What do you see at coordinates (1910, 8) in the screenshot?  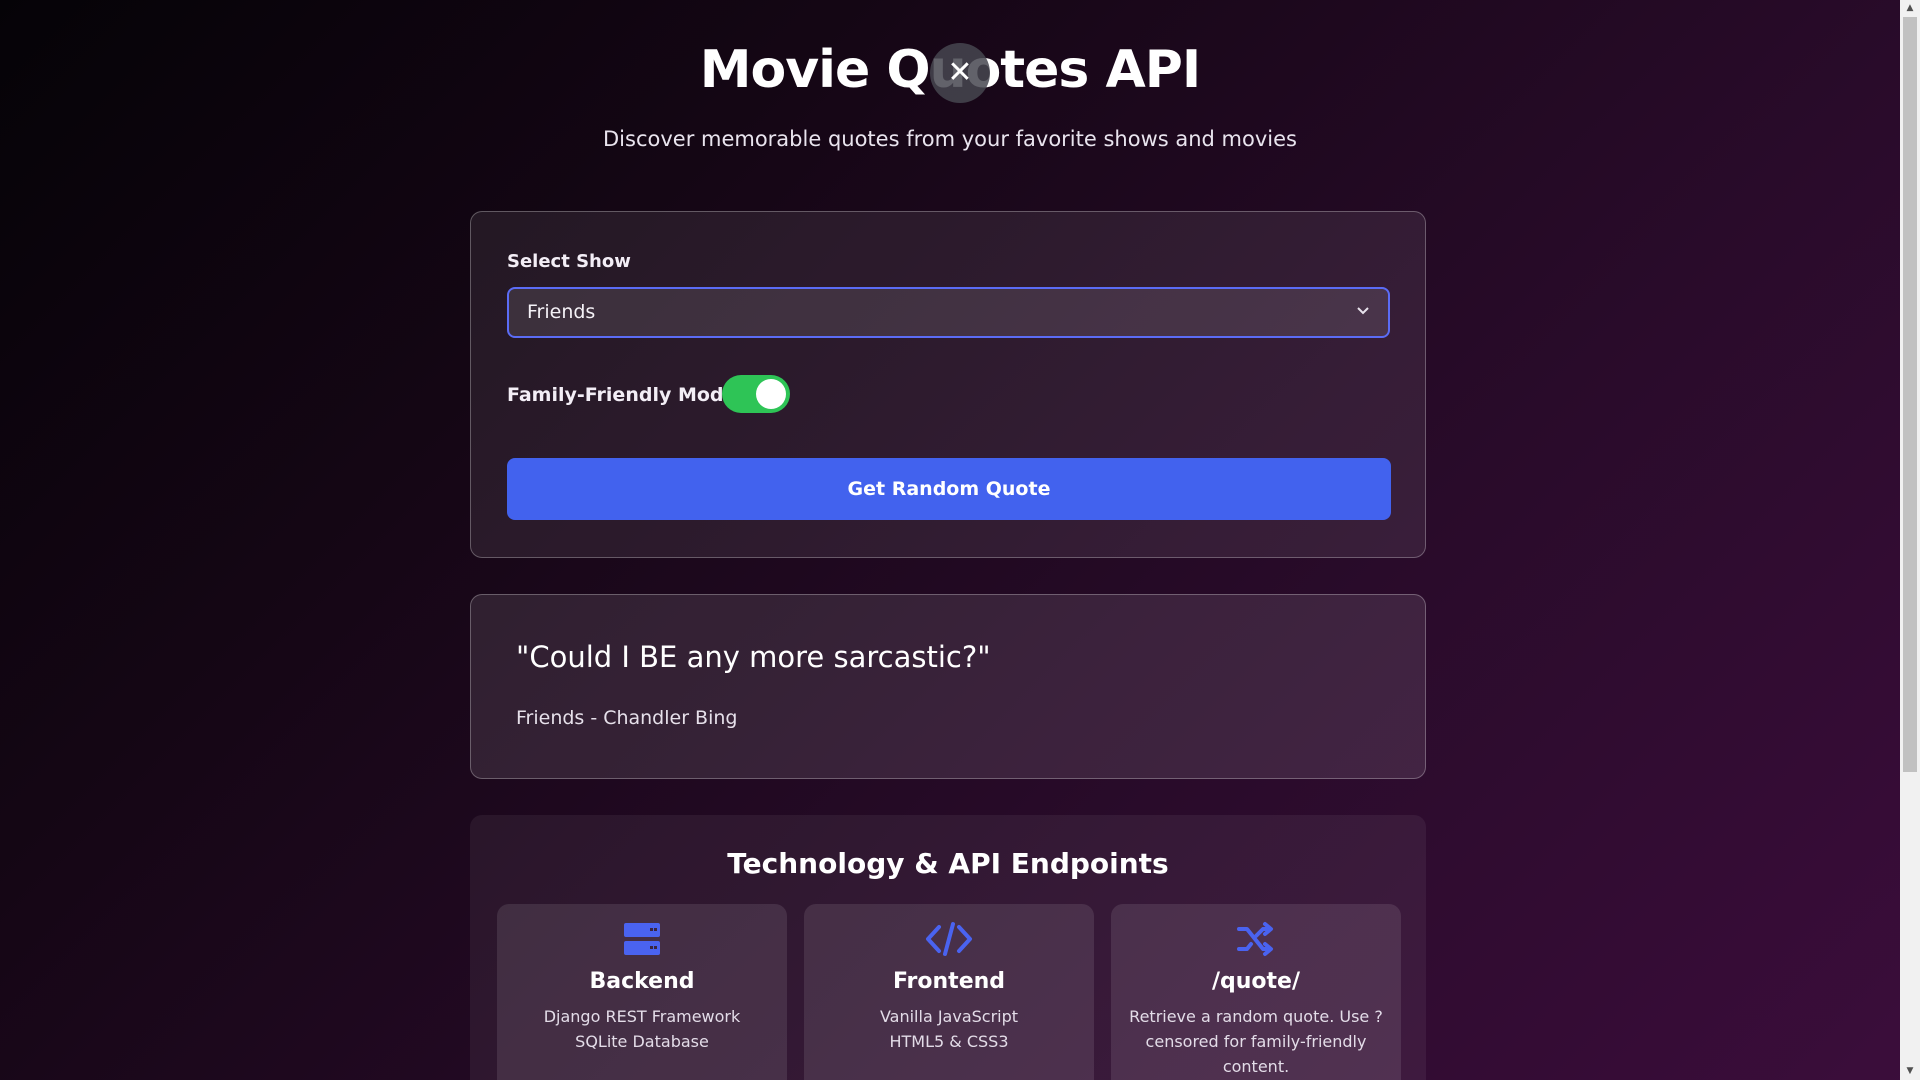 I see `scroll-up-arrow-icon: ▲` at bounding box center [1910, 8].